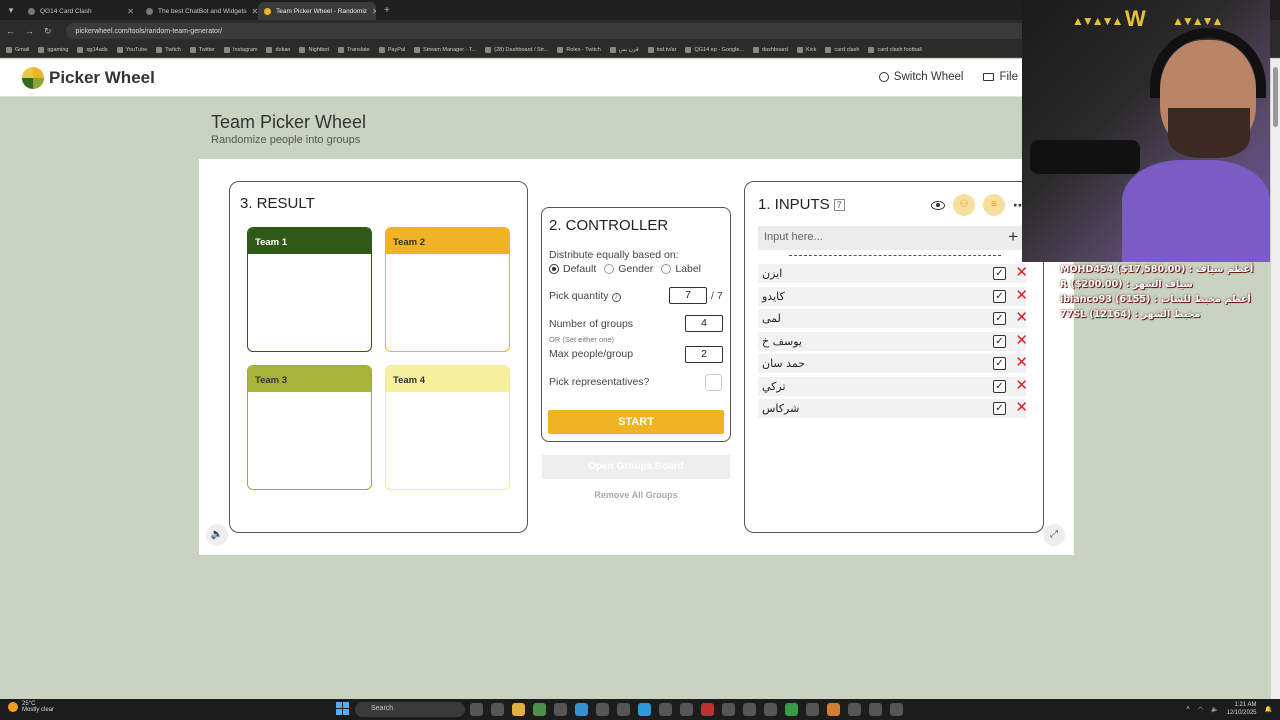 This screenshot has height=720, width=1280. What do you see at coordinates (624, 49) in the screenshot?
I see `bookmark-item: قرن بس` at bounding box center [624, 49].